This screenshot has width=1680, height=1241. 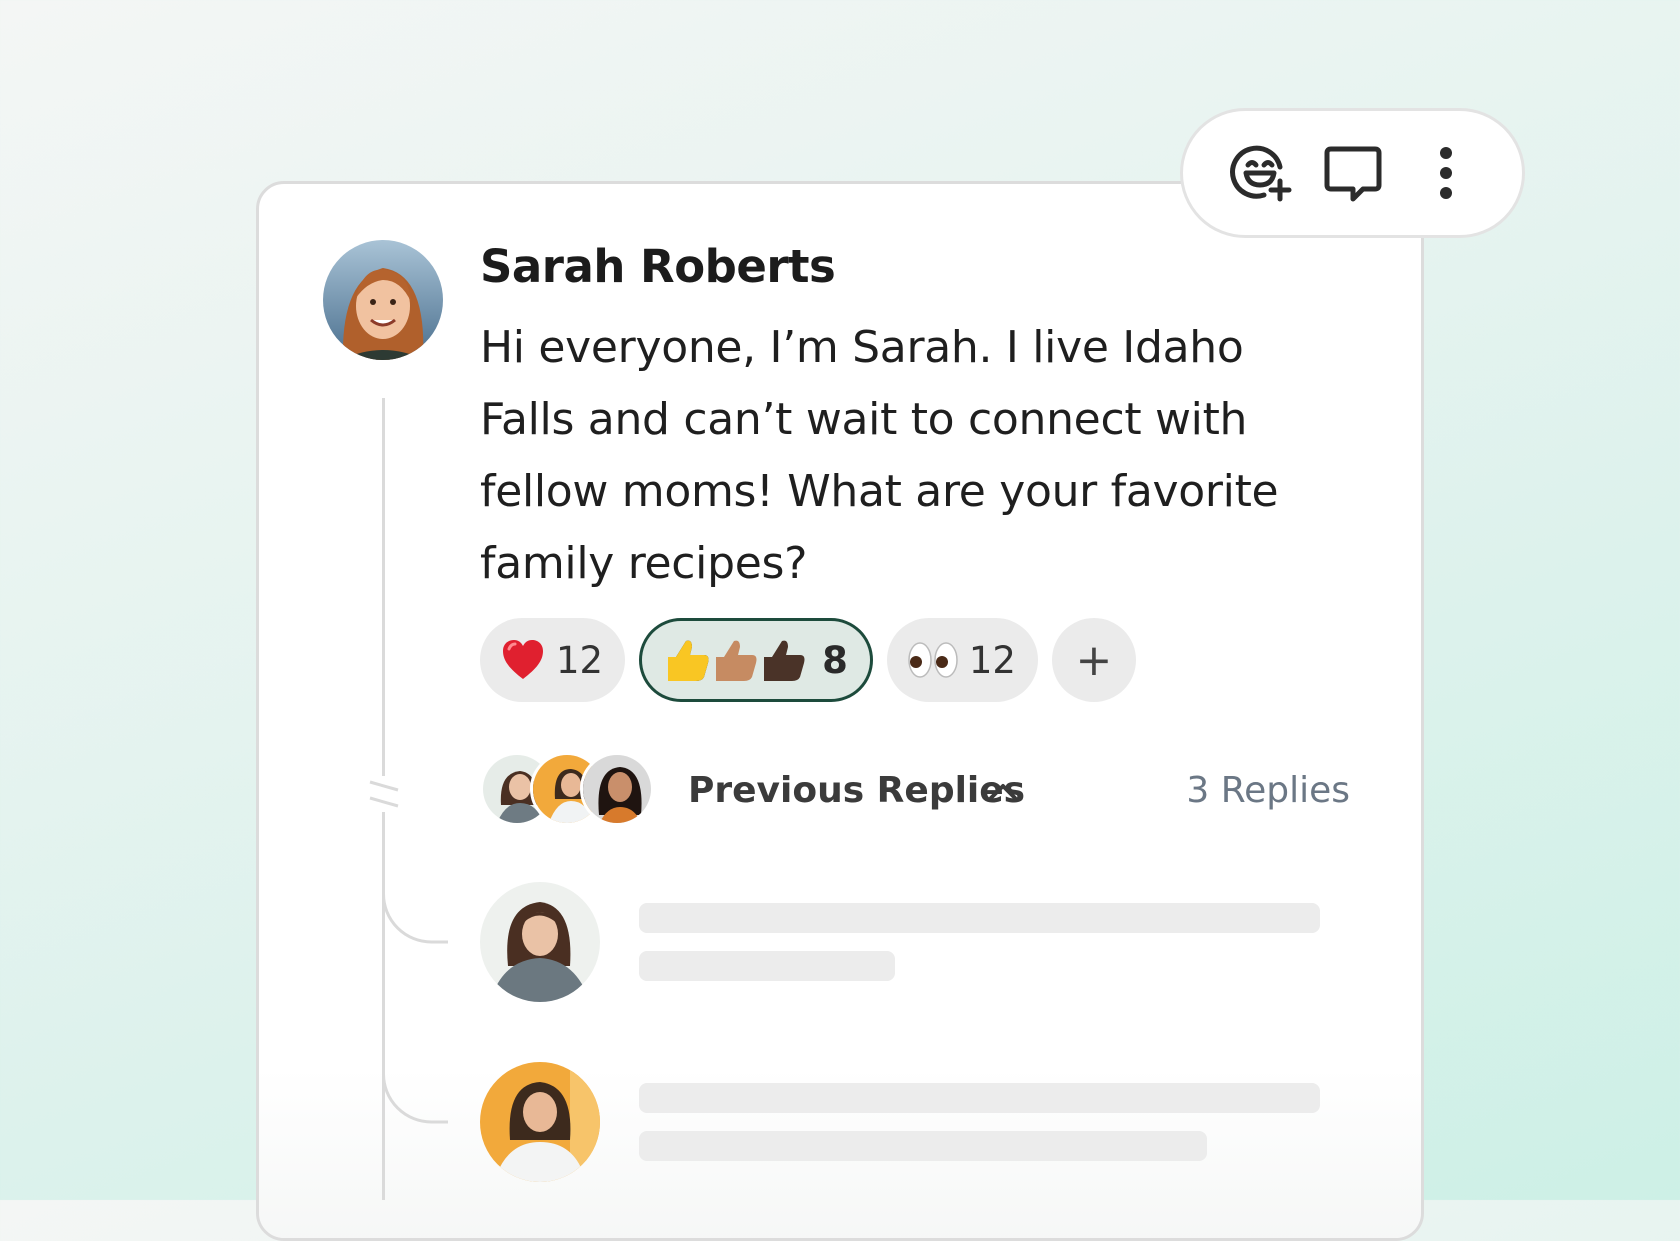 I want to click on heart-emoji-icon, so click(x=523, y=659).